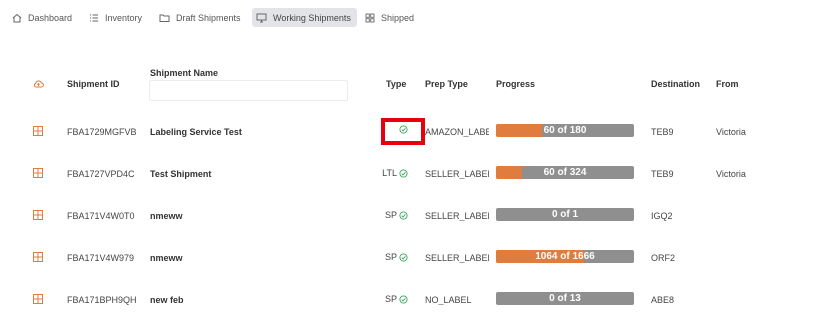 This screenshot has width=814, height=330. I want to click on nav-working-shipments-label: Working Shipments, so click(312, 17).